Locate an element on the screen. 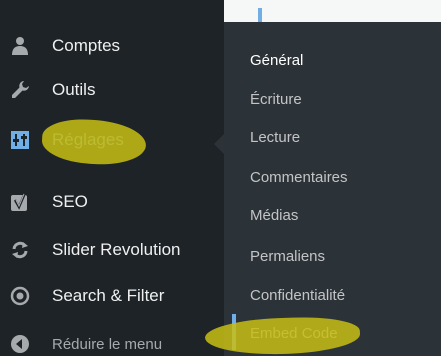  menu-item-seo: SEO is located at coordinates (112, 202).